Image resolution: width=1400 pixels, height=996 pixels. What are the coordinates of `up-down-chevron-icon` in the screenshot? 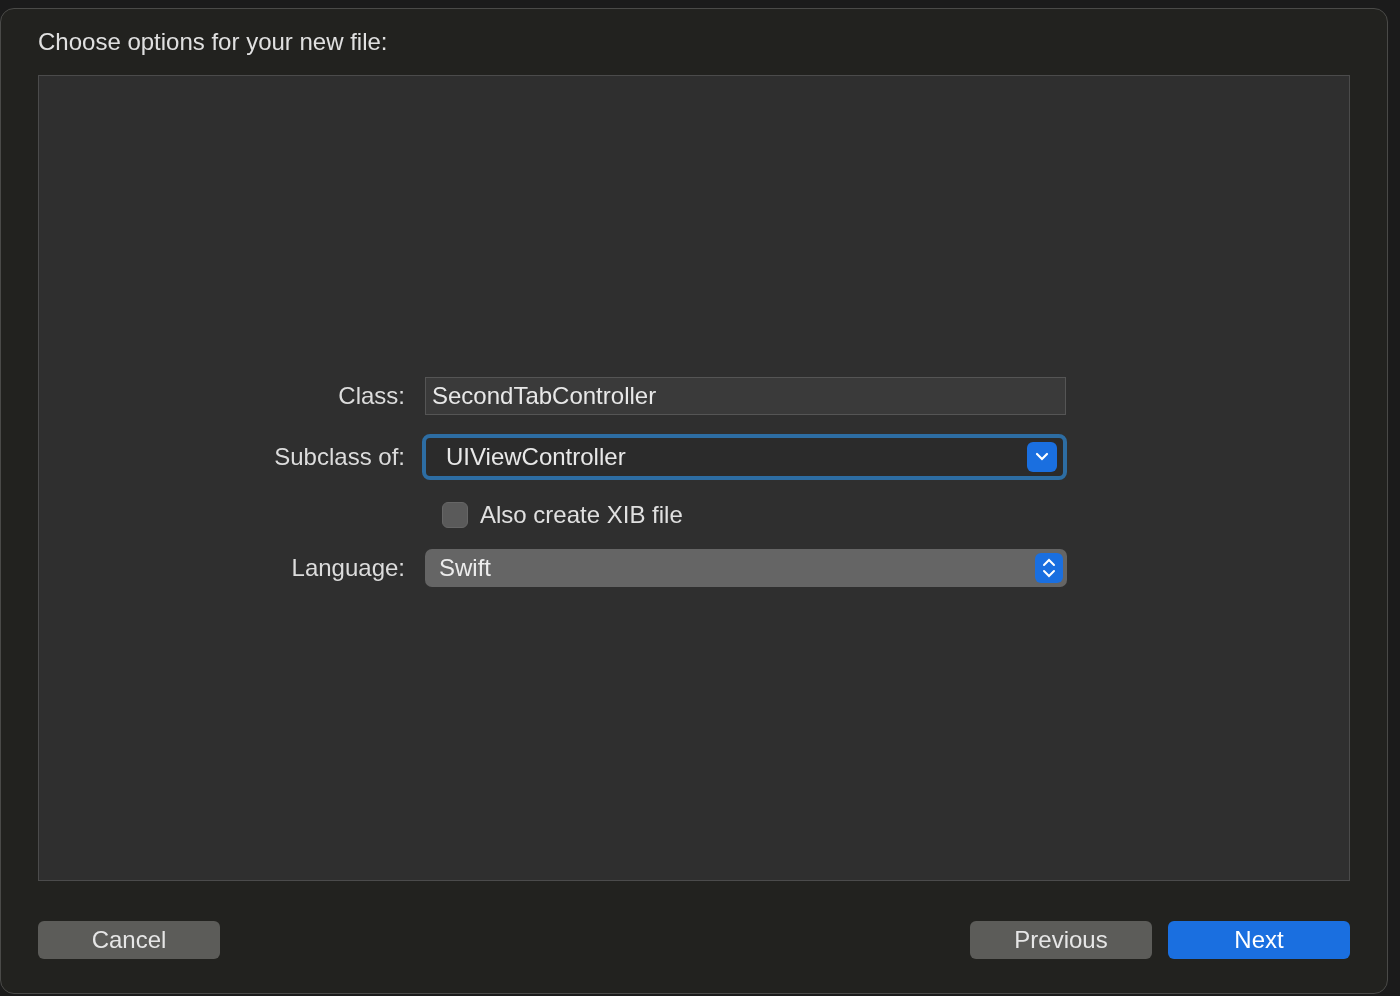 It's located at (1049, 568).